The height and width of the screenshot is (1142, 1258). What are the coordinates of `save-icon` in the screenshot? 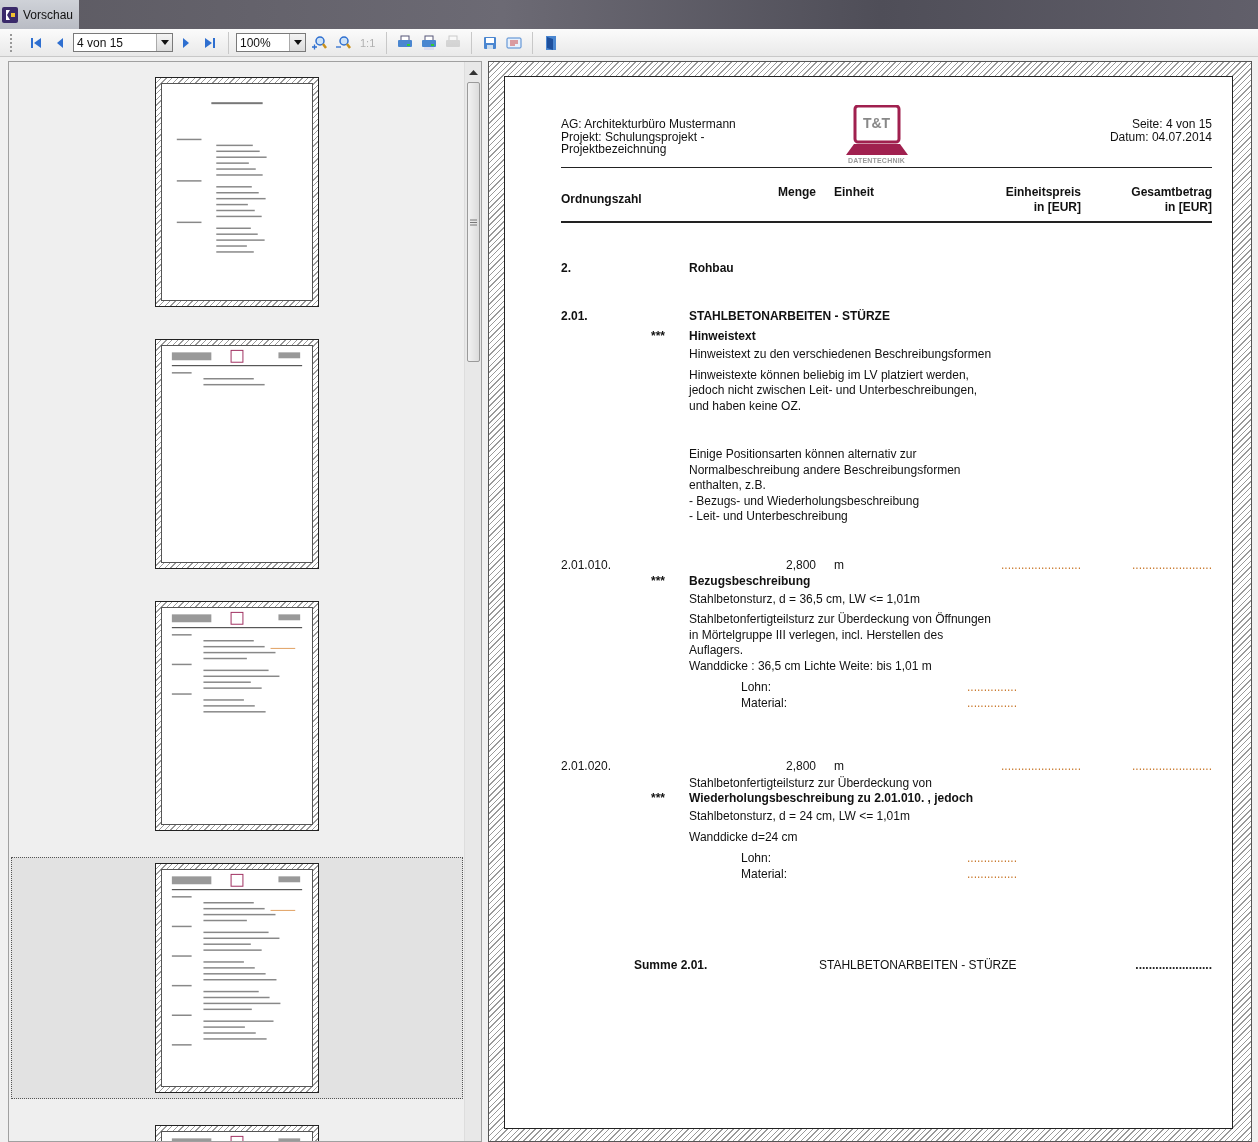 It's located at (490, 42).